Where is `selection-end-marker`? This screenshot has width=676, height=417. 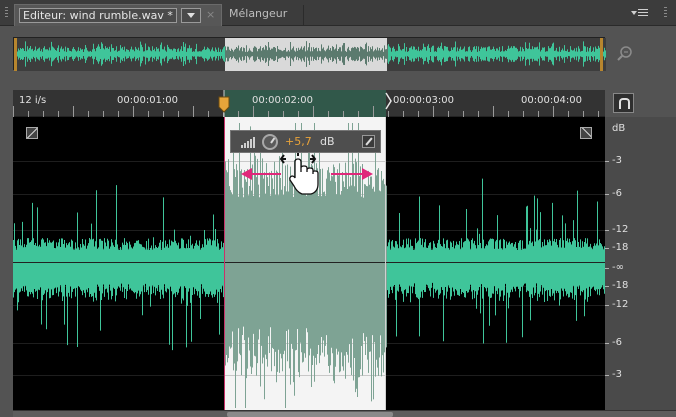
selection-end-marker is located at coordinates (388, 101).